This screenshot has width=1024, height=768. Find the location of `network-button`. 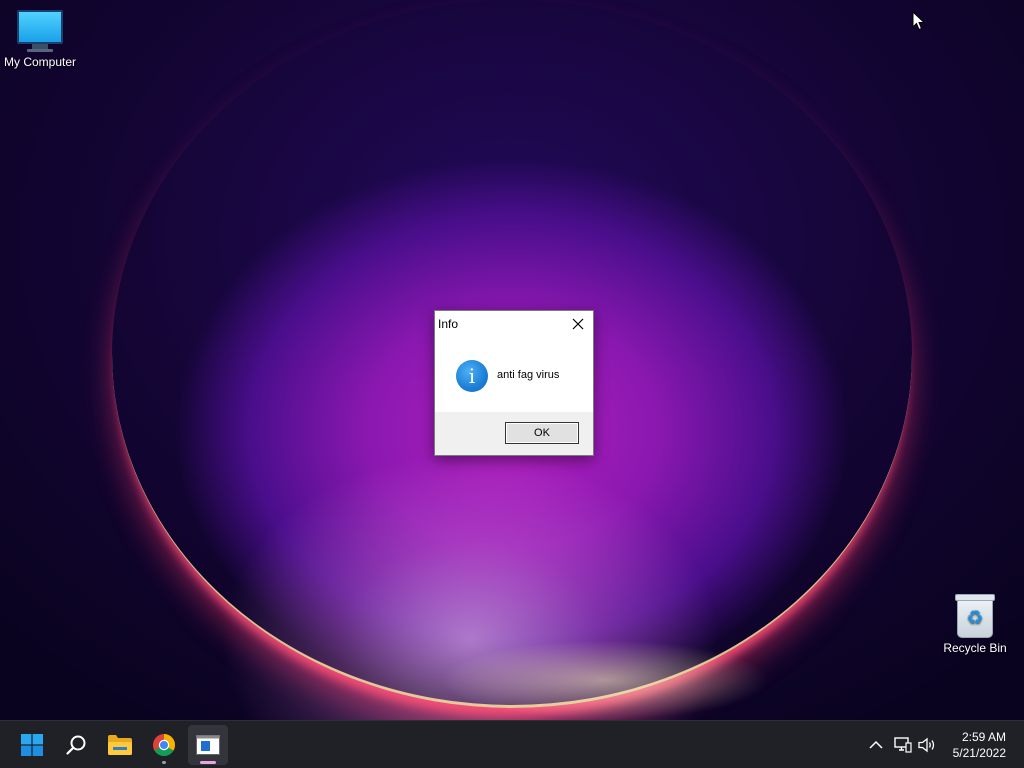

network-button is located at coordinates (903, 745).